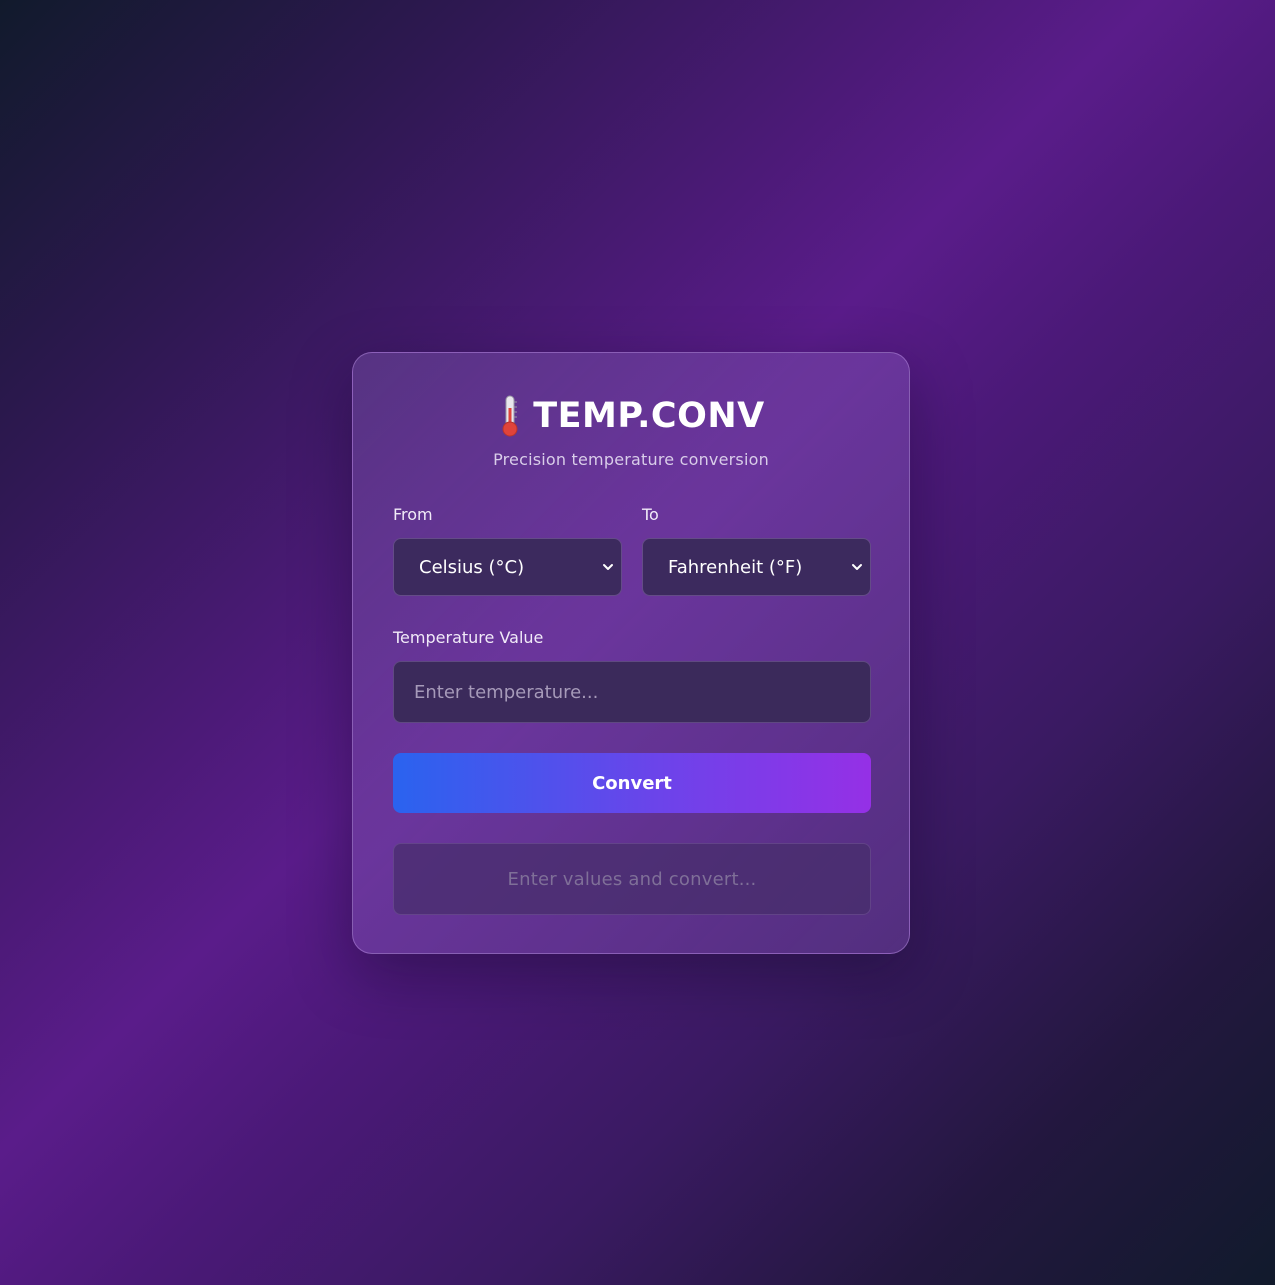  I want to click on from-unit-select: Celsius (°C), so click(507, 567).